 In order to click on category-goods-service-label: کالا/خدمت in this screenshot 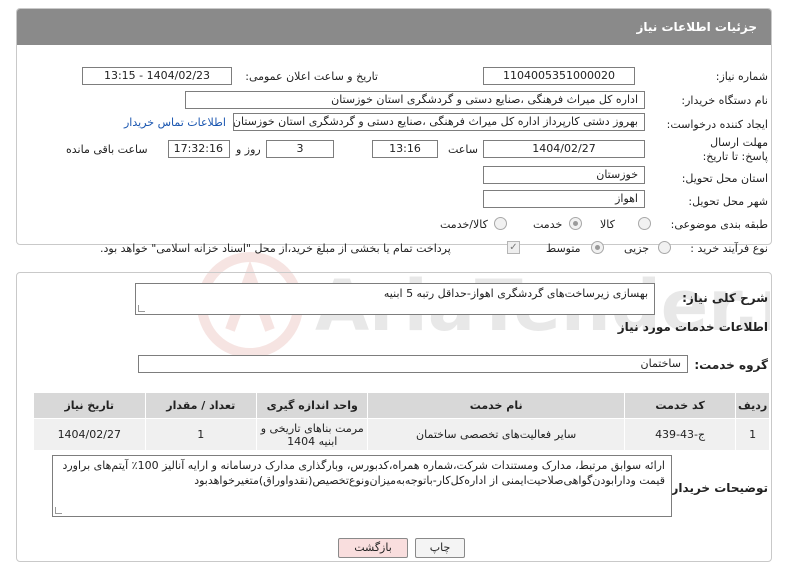, I will do `click(464, 224)`.